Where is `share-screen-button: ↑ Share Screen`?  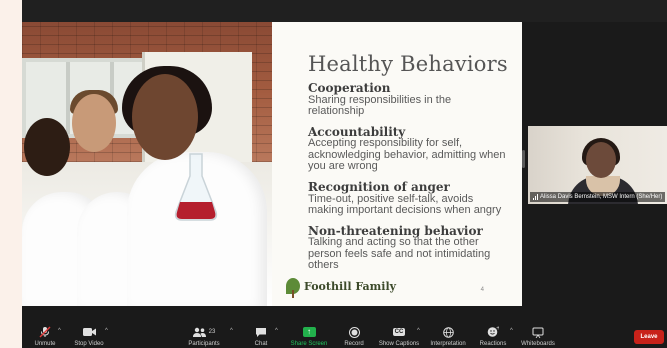 share-screen-button: ↑ Share Screen is located at coordinates (309, 336).